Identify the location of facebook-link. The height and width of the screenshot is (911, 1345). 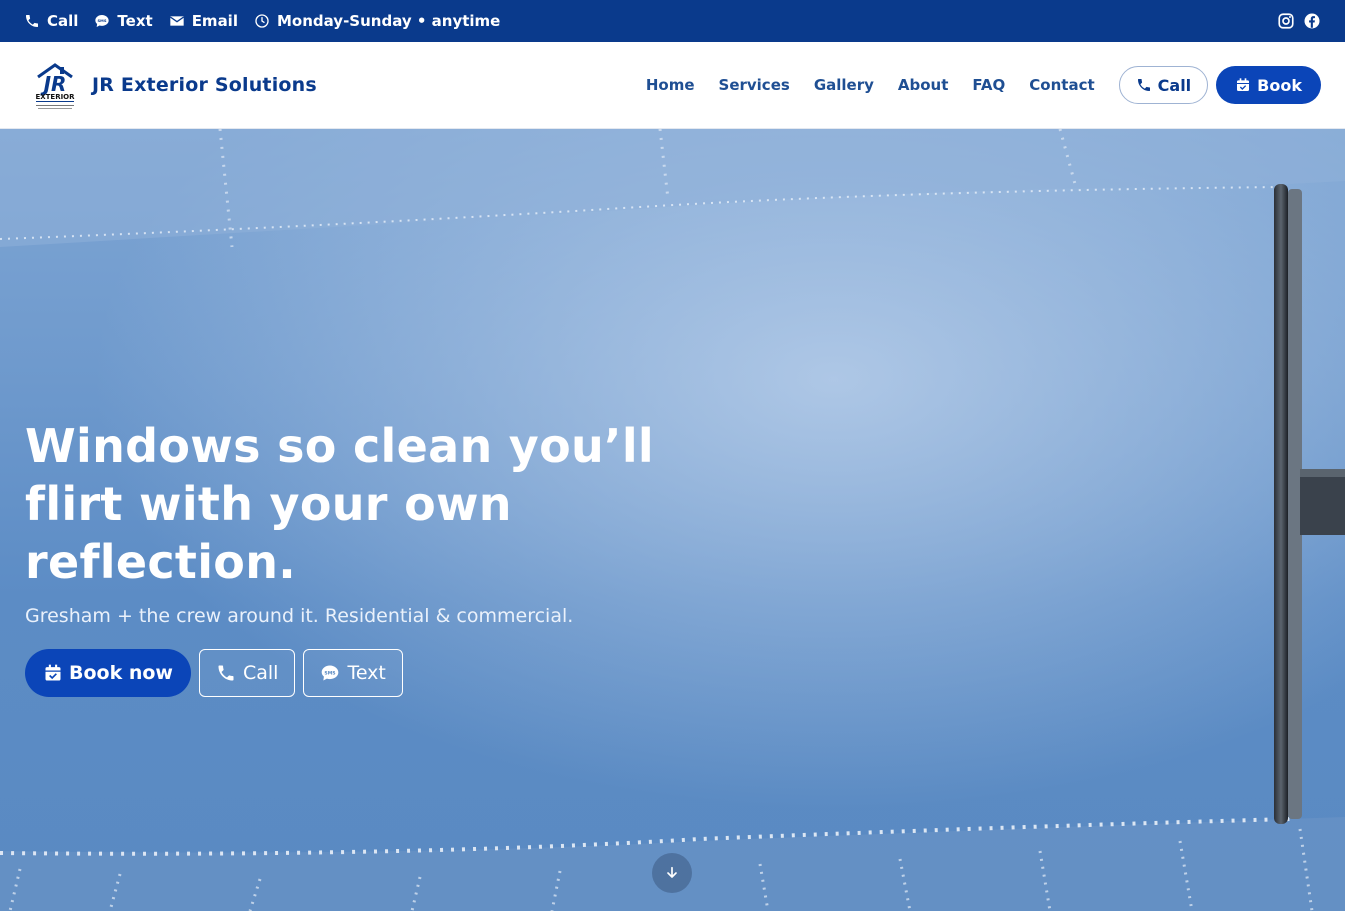
(1312, 21).